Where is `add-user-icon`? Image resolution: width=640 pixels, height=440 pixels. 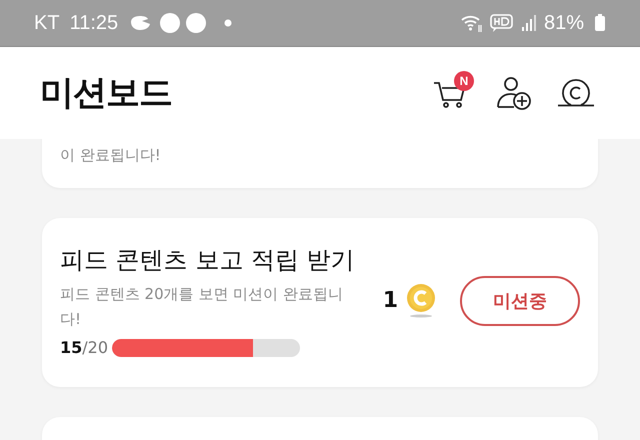
add-user-icon is located at coordinates (514, 93).